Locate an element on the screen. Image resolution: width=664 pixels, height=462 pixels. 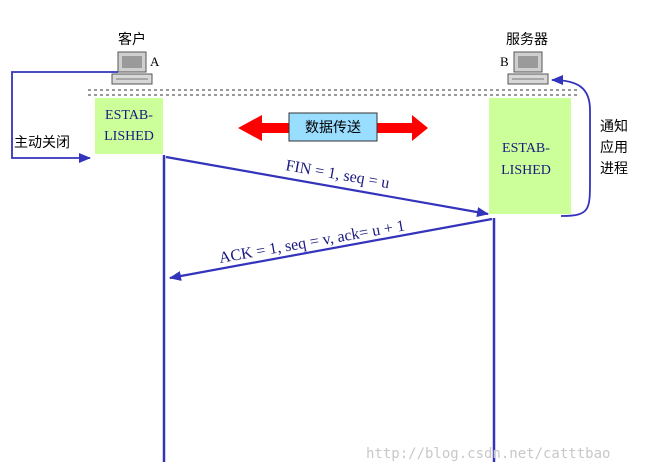
data-transfer-label: 数据传送 is located at coordinates (333, 128).